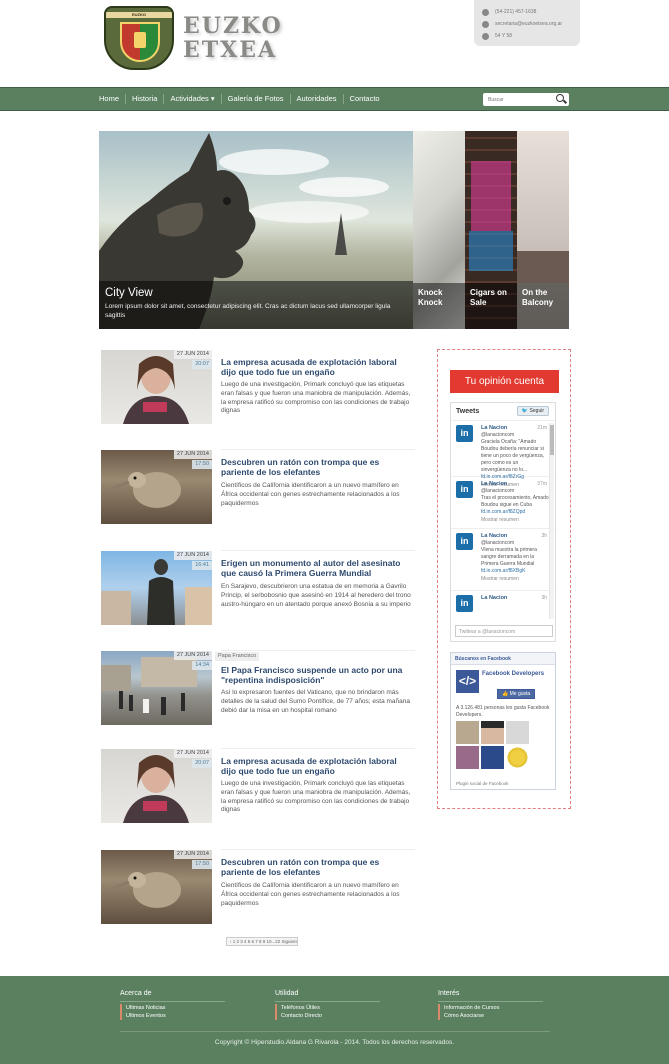 This screenshot has width=669, height=1064. What do you see at coordinates (516, 694) in the screenshot?
I see `facebook-like-button: 👍 Me gusta` at bounding box center [516, 694].